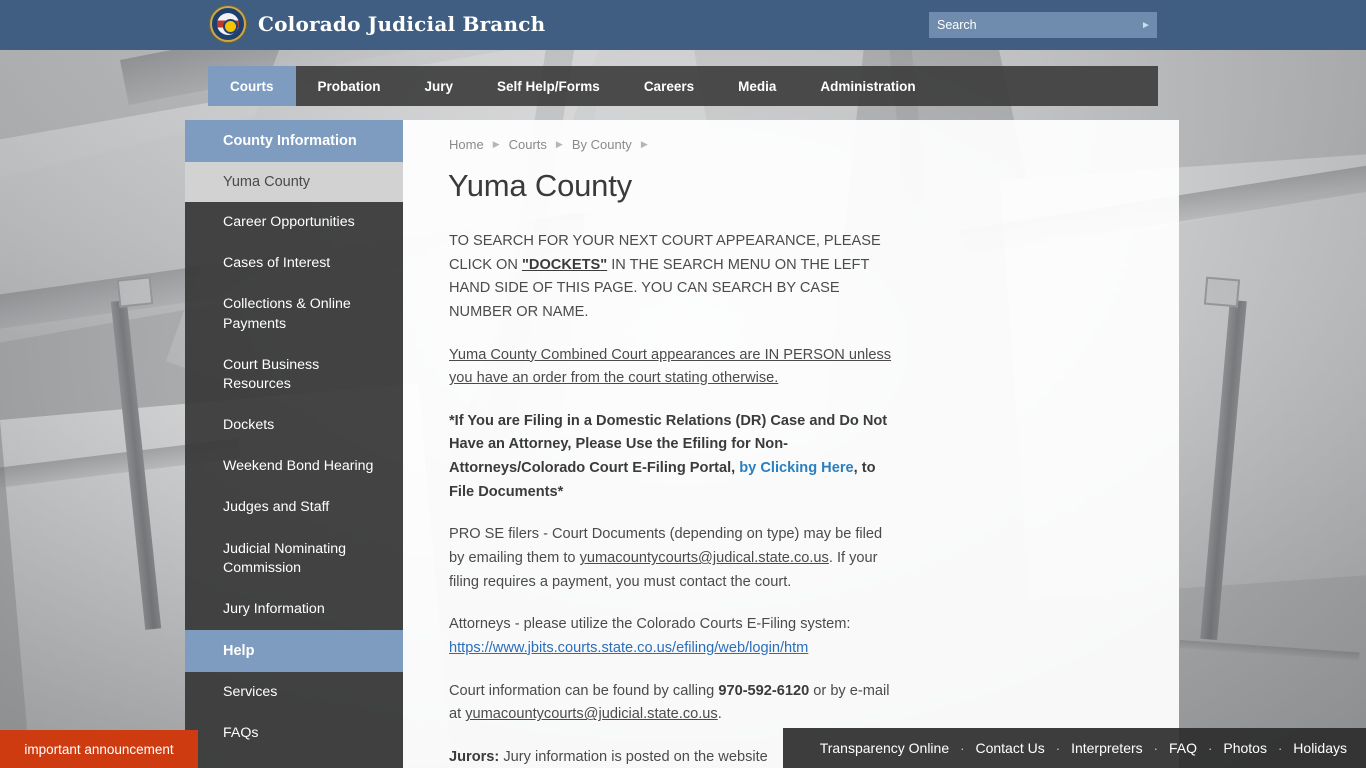  Describe the element at coordinates (884, 748) in the screenshot. I see `footer-link-transparency-online: Transparency Online` at that location.